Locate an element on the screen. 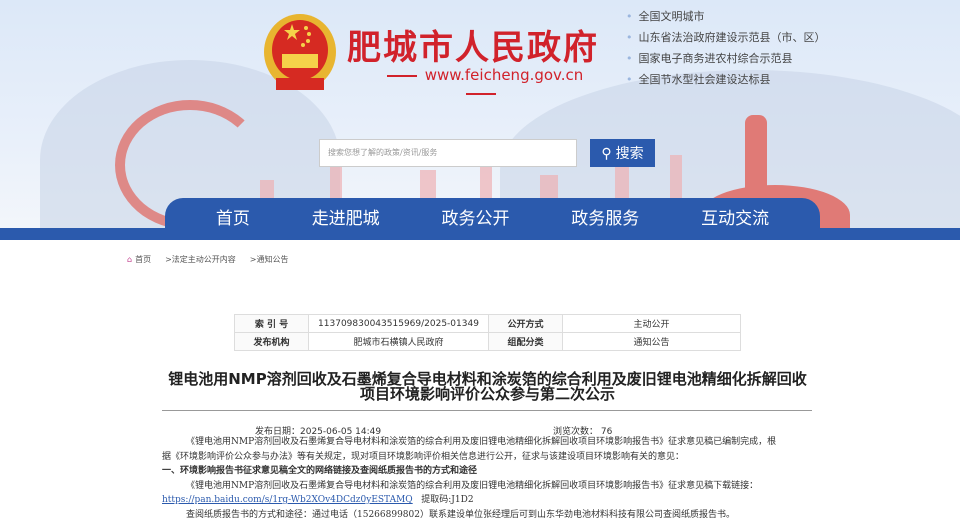 Image resolution: width=960 pixels, height=522 pixels. main-nav: 首页 走进肥城 政务公开 政务服务 互动交流 is located at coordinates (492, 219).